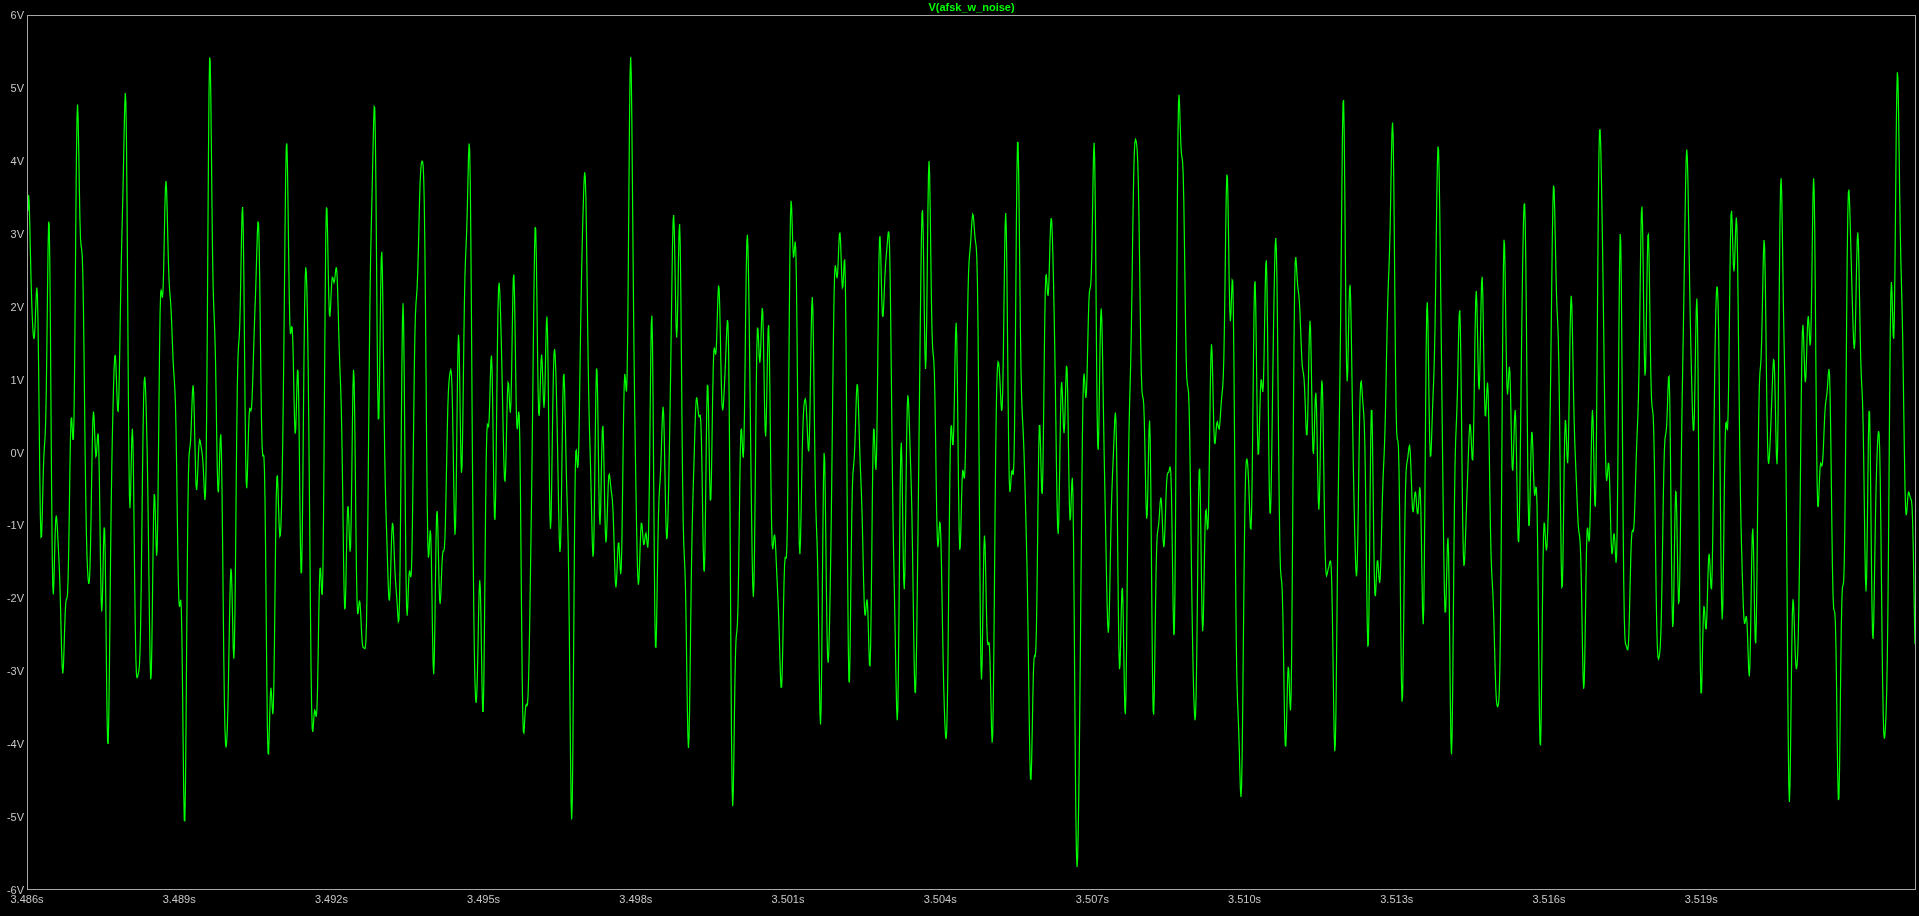 Image resolution: width=1919 pixels, height=916 pixels. Describe the element at coordinates (179, 899) in the screenshot. I see `x-tick-label: 3.489s` at that location.